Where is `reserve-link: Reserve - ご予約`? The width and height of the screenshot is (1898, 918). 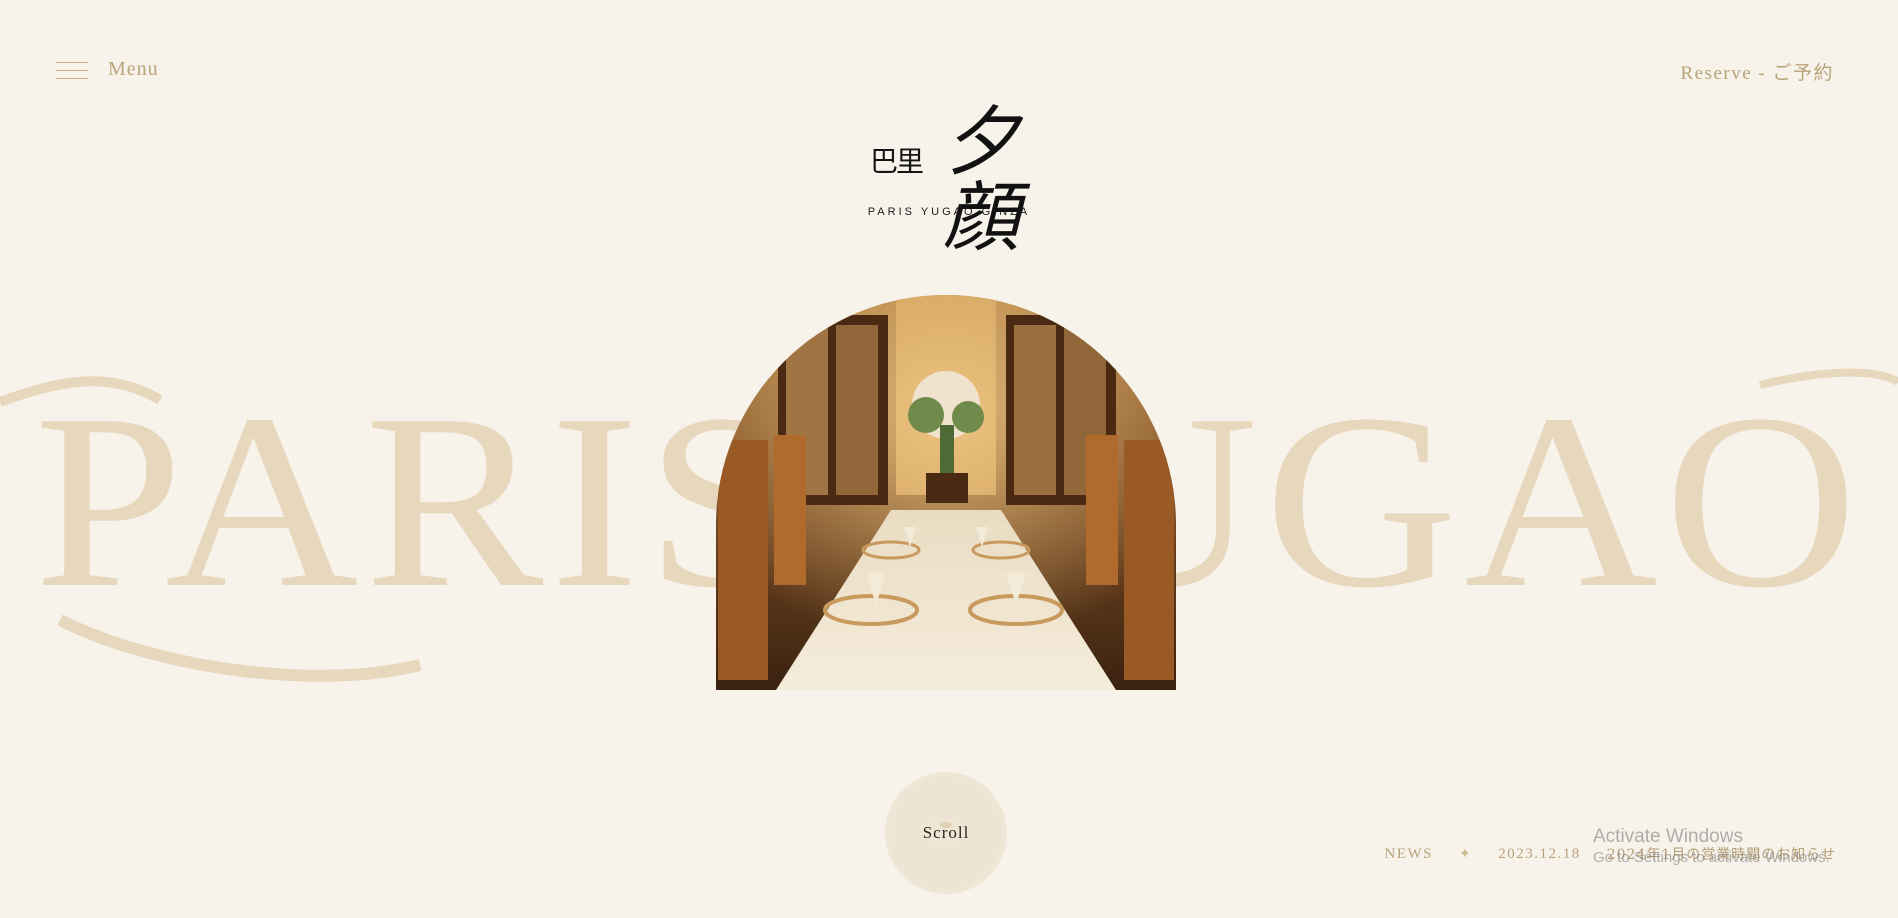 reserve-link: Reserve - ご予約 is located at coordinates (1757, 71).